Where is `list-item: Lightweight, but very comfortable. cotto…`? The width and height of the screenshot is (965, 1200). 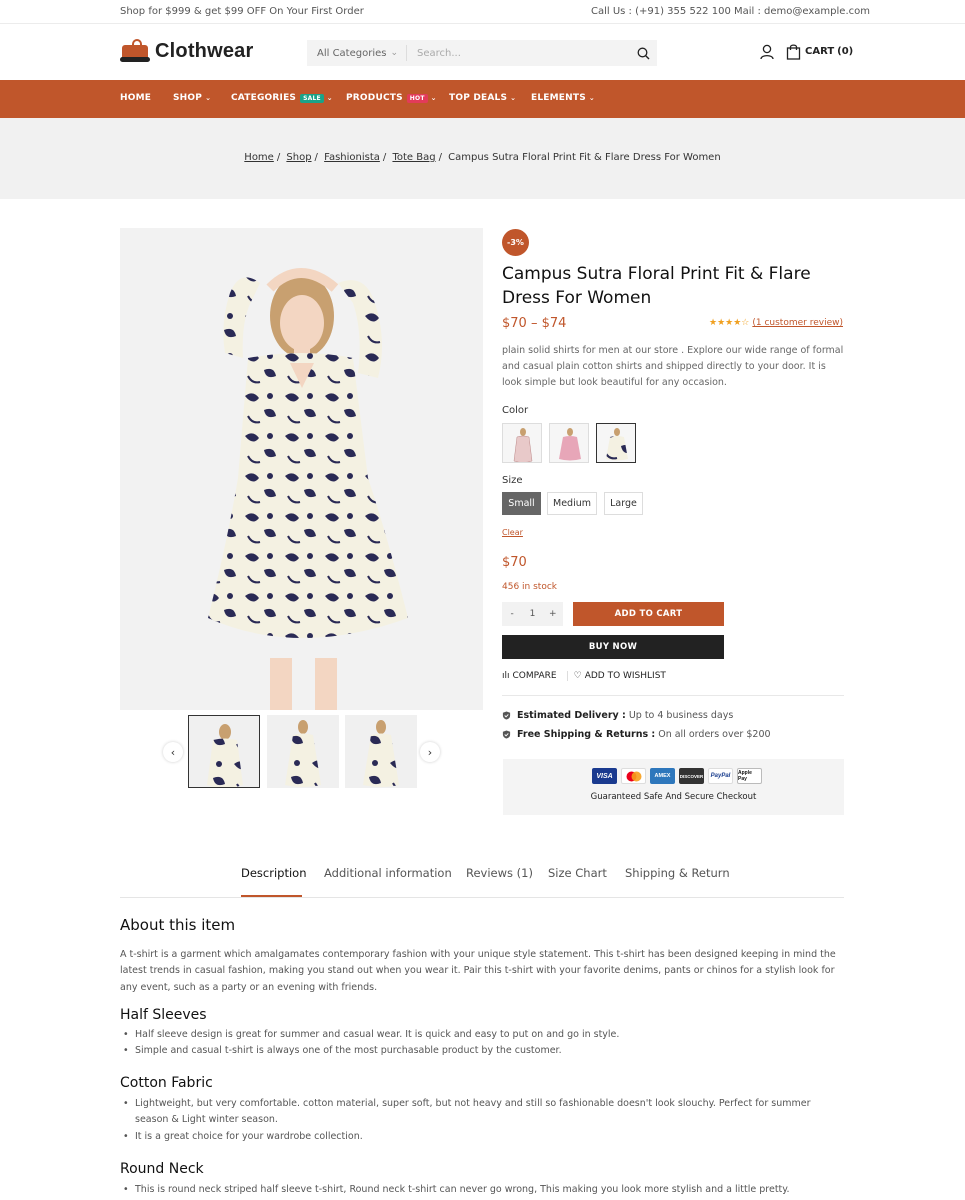 list-item: Lightweight, but very comfortable. cotto… is located at coordinates (479, 1112).